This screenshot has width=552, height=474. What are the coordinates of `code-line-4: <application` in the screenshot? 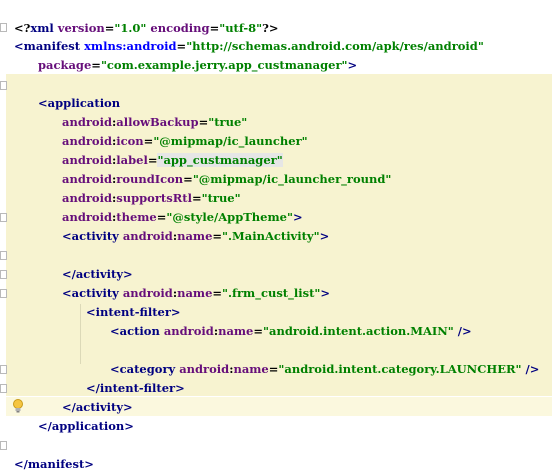 It's located at (75, 92).